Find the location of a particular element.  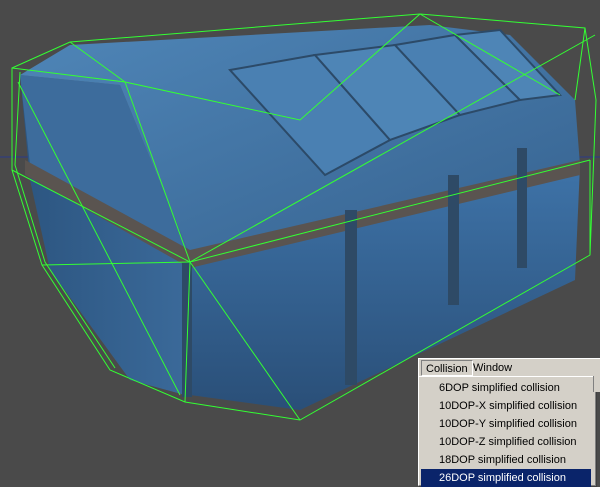

menu-window: Window is located at coordinates (492, 368).